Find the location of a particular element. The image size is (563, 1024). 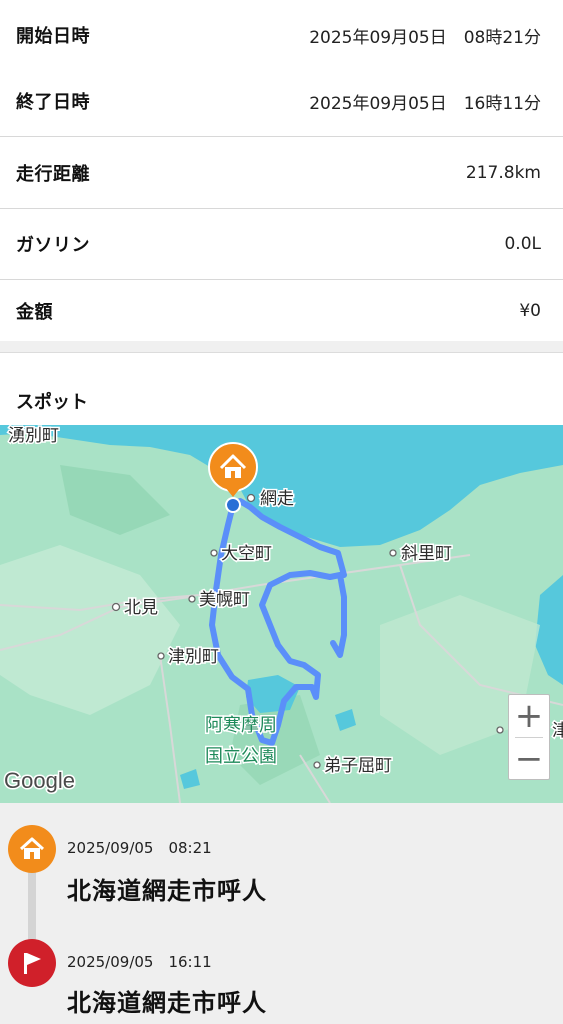

spots-title: スポット is located at coordinates (52, 402).